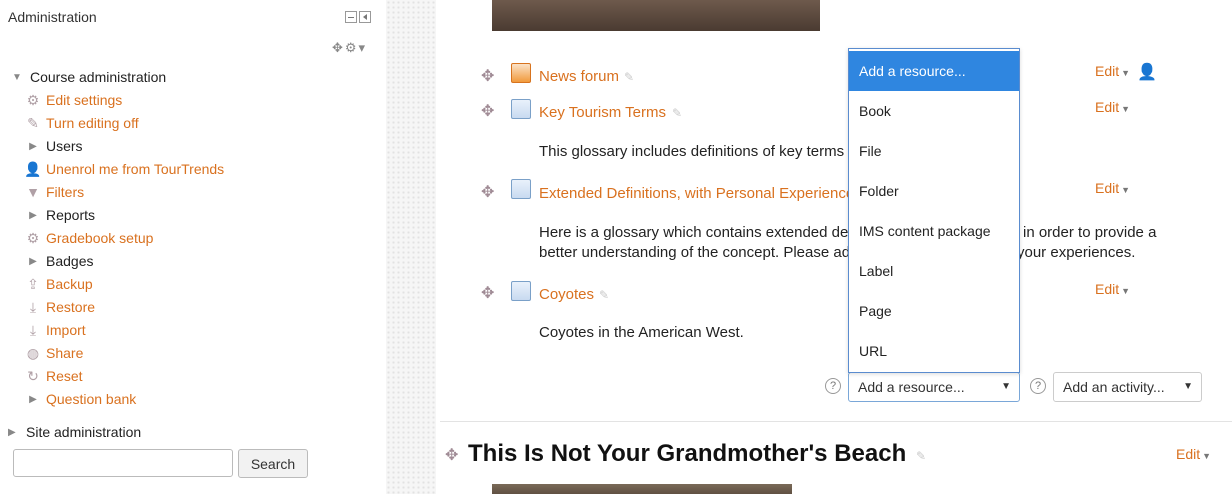 The width and height of the screenshot is (1232, 494). Describe the element at coordinates (1076, 252) in the screenshot. I see `extended-description-line2-tail: your experiences.` at that location.